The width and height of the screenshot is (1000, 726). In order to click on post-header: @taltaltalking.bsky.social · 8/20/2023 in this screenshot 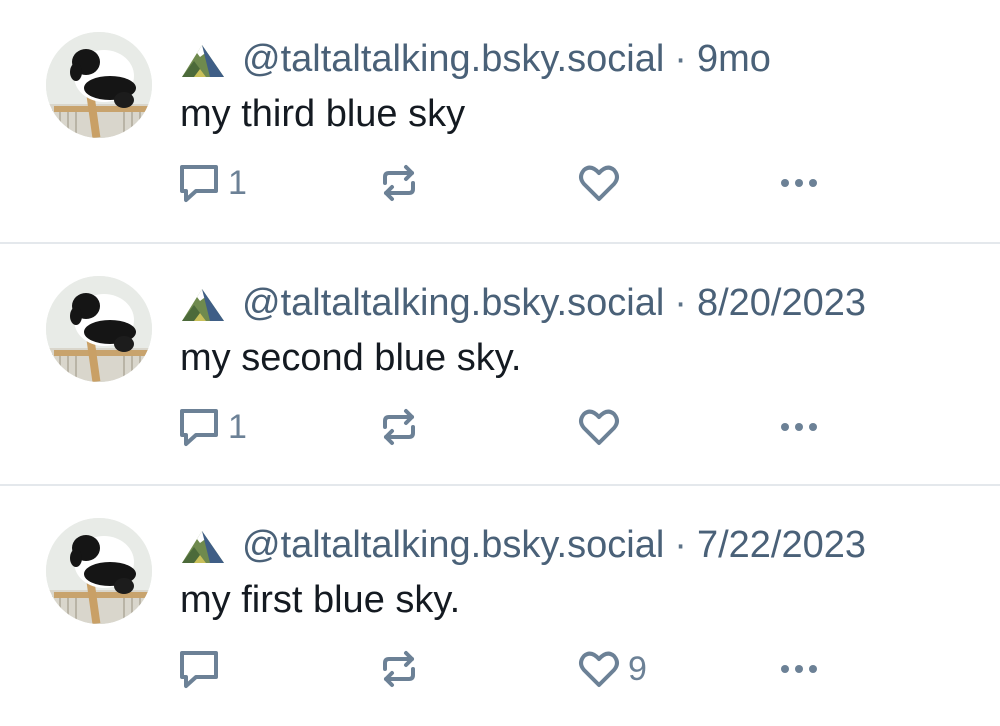, I will do `click(523, 303)`.